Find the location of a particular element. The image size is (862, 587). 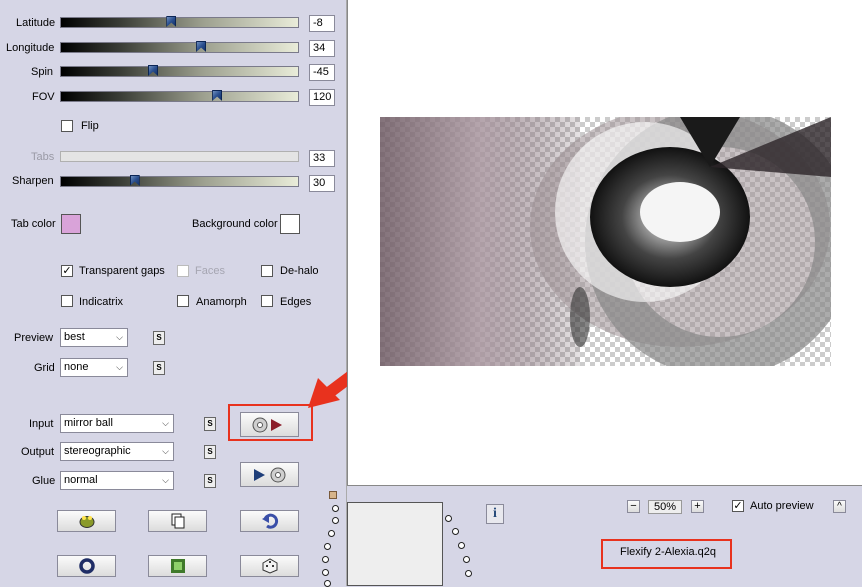

arrow-disc-icon is located at coordinates (269, 474).